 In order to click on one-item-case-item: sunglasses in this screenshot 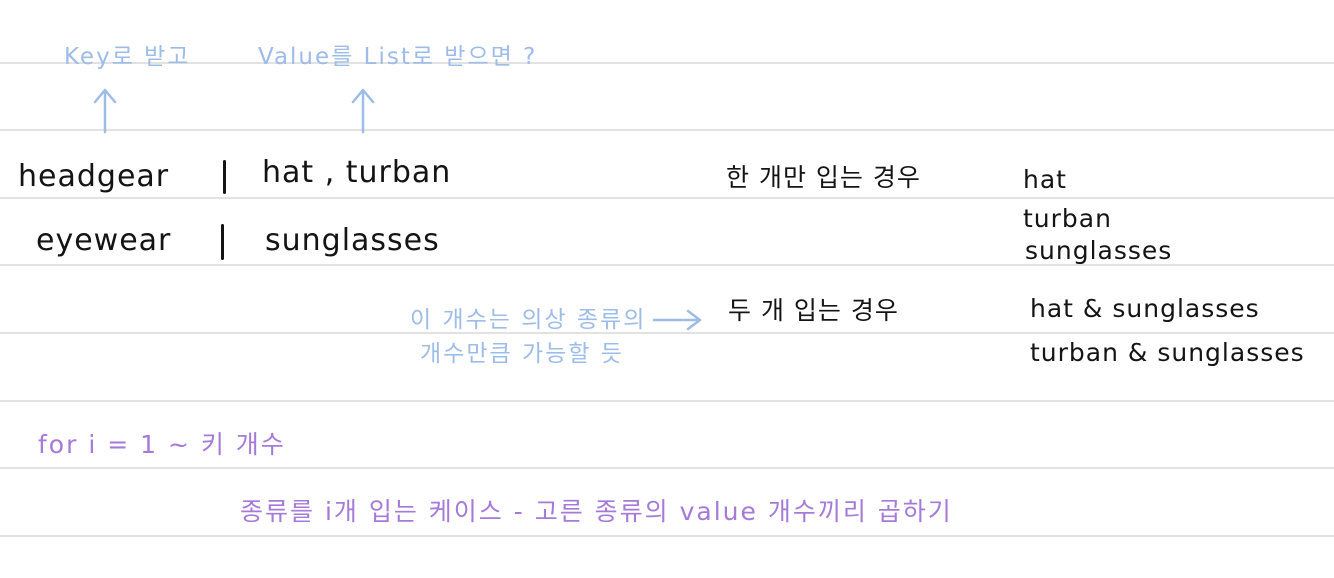, I will do `click(1099, 250)`.